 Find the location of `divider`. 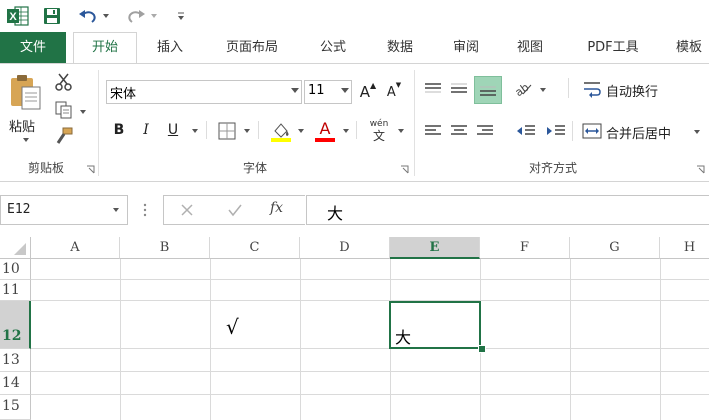

divider is located at coordinates (356, 130).